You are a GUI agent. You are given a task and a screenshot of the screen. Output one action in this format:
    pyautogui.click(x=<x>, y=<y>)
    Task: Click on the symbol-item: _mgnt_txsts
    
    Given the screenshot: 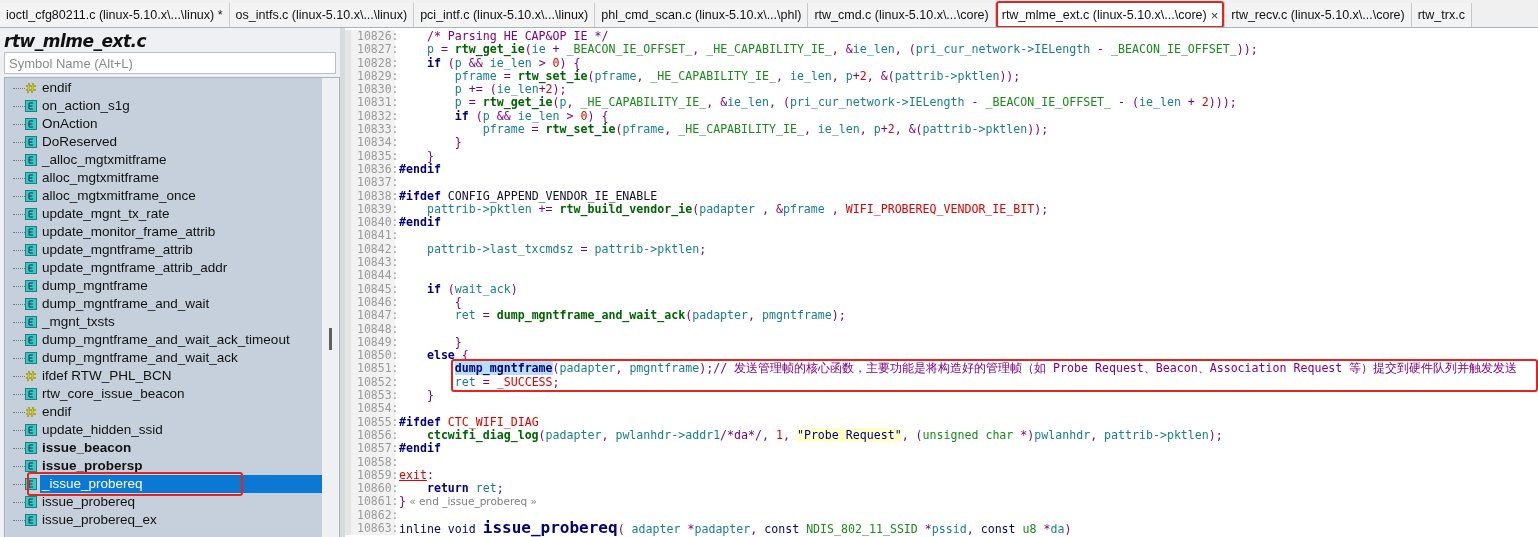 What is the action you would take?
    pyautogui.click(x=78, y=322)
    